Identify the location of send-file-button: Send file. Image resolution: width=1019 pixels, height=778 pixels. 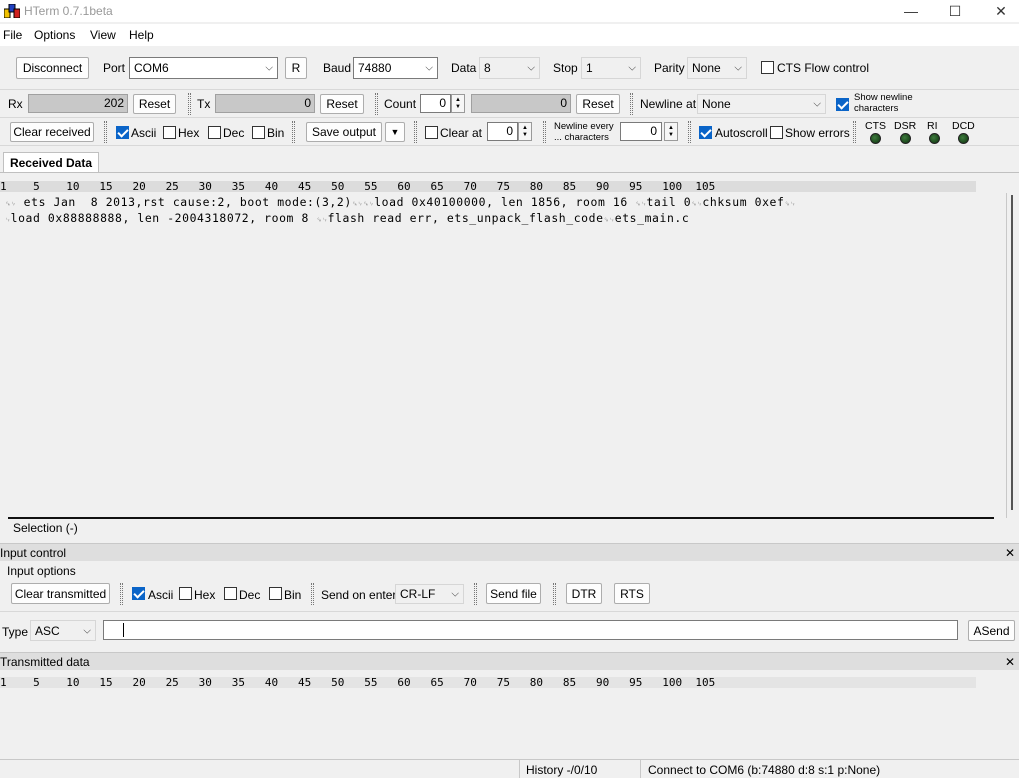
(513, 593).